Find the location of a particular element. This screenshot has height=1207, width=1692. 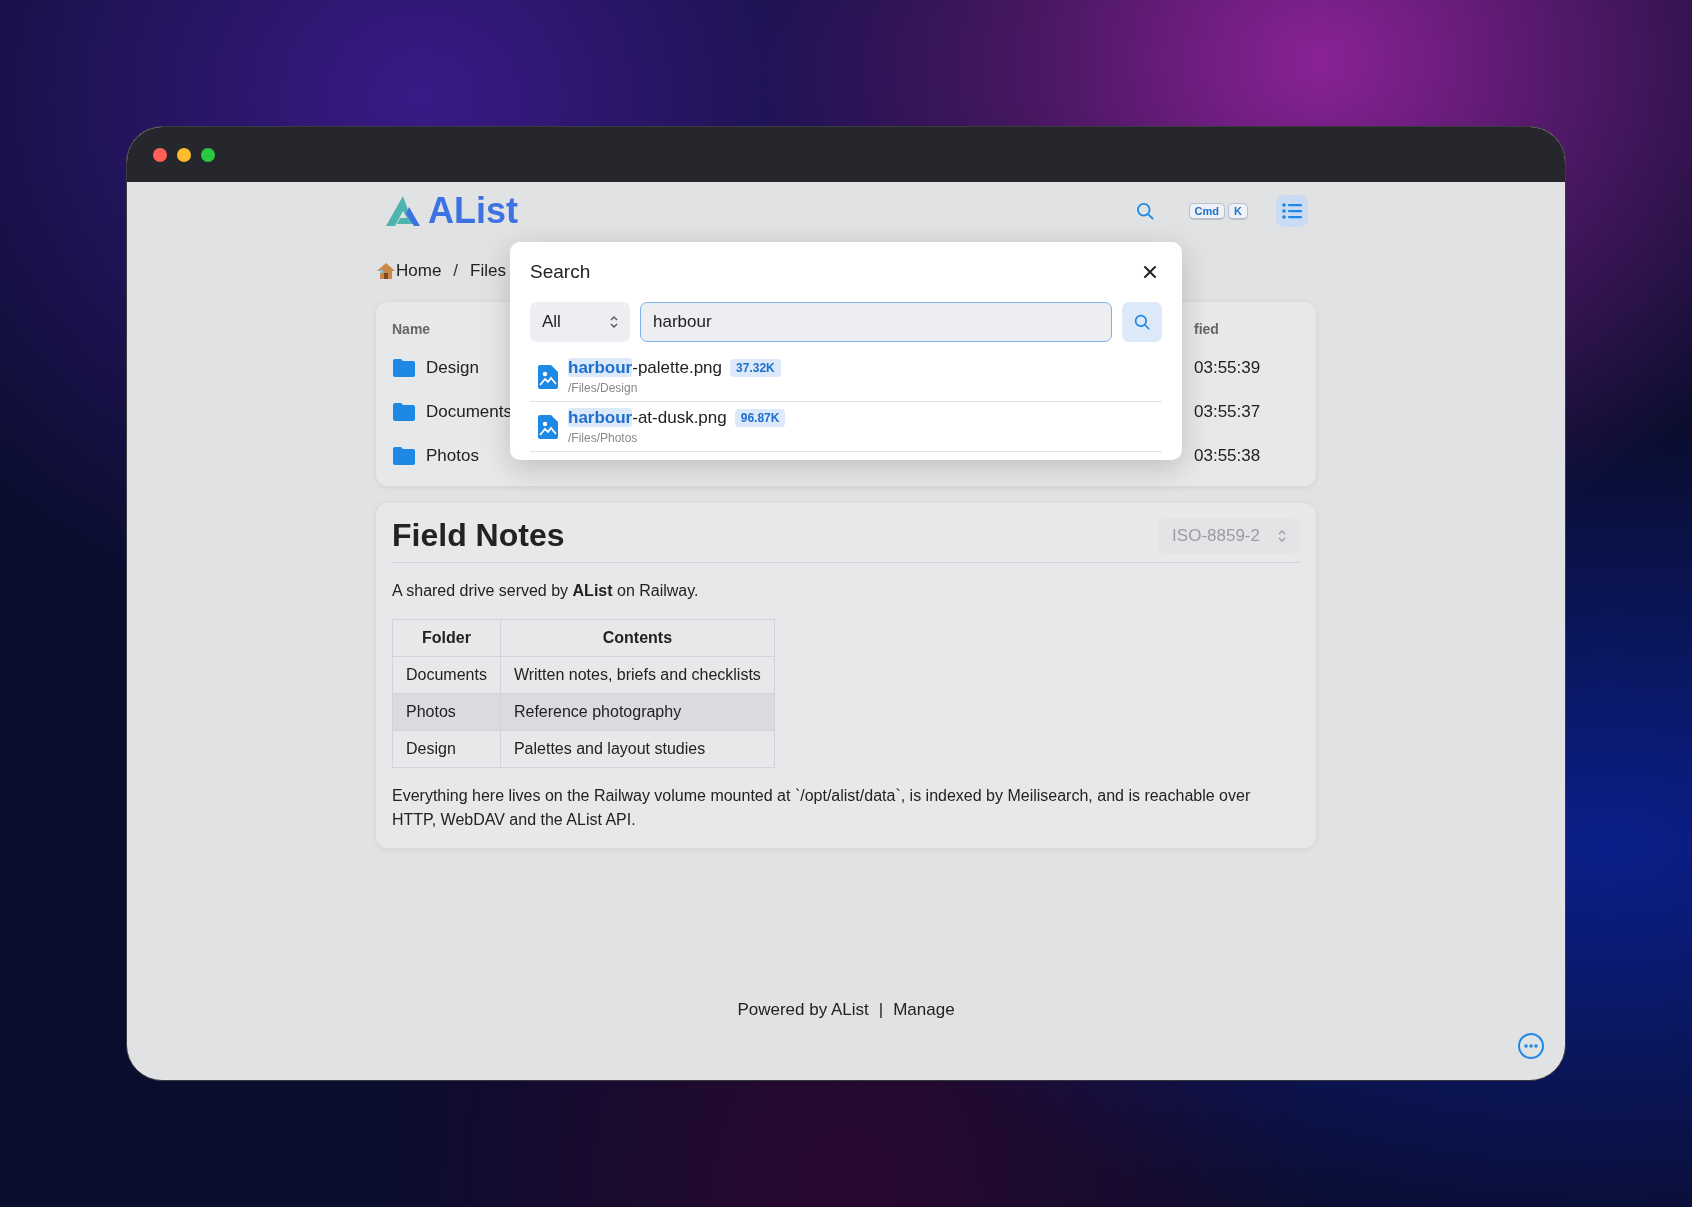

list-view-button is located at coordinates (1292, 211).